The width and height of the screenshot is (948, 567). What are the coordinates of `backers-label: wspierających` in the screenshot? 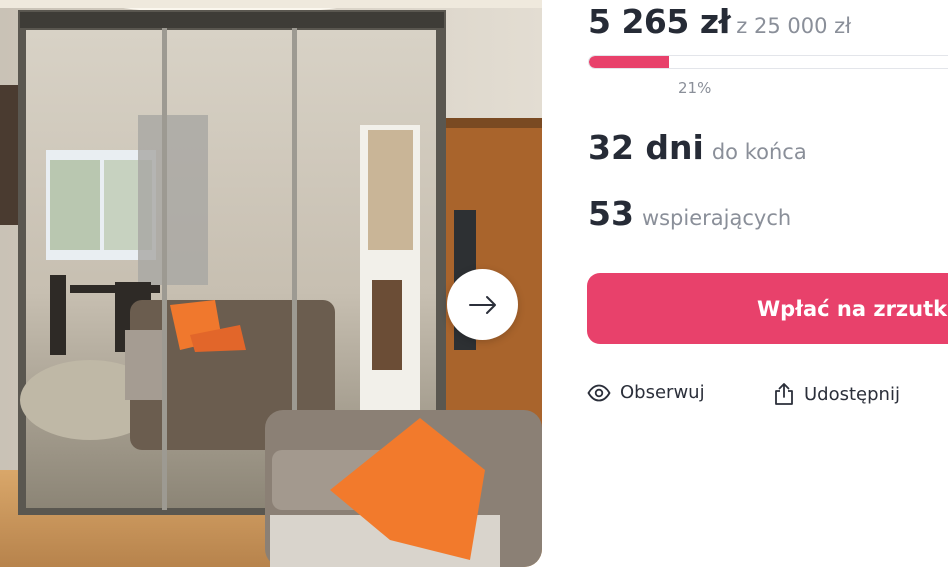 It's located at (716, 218).